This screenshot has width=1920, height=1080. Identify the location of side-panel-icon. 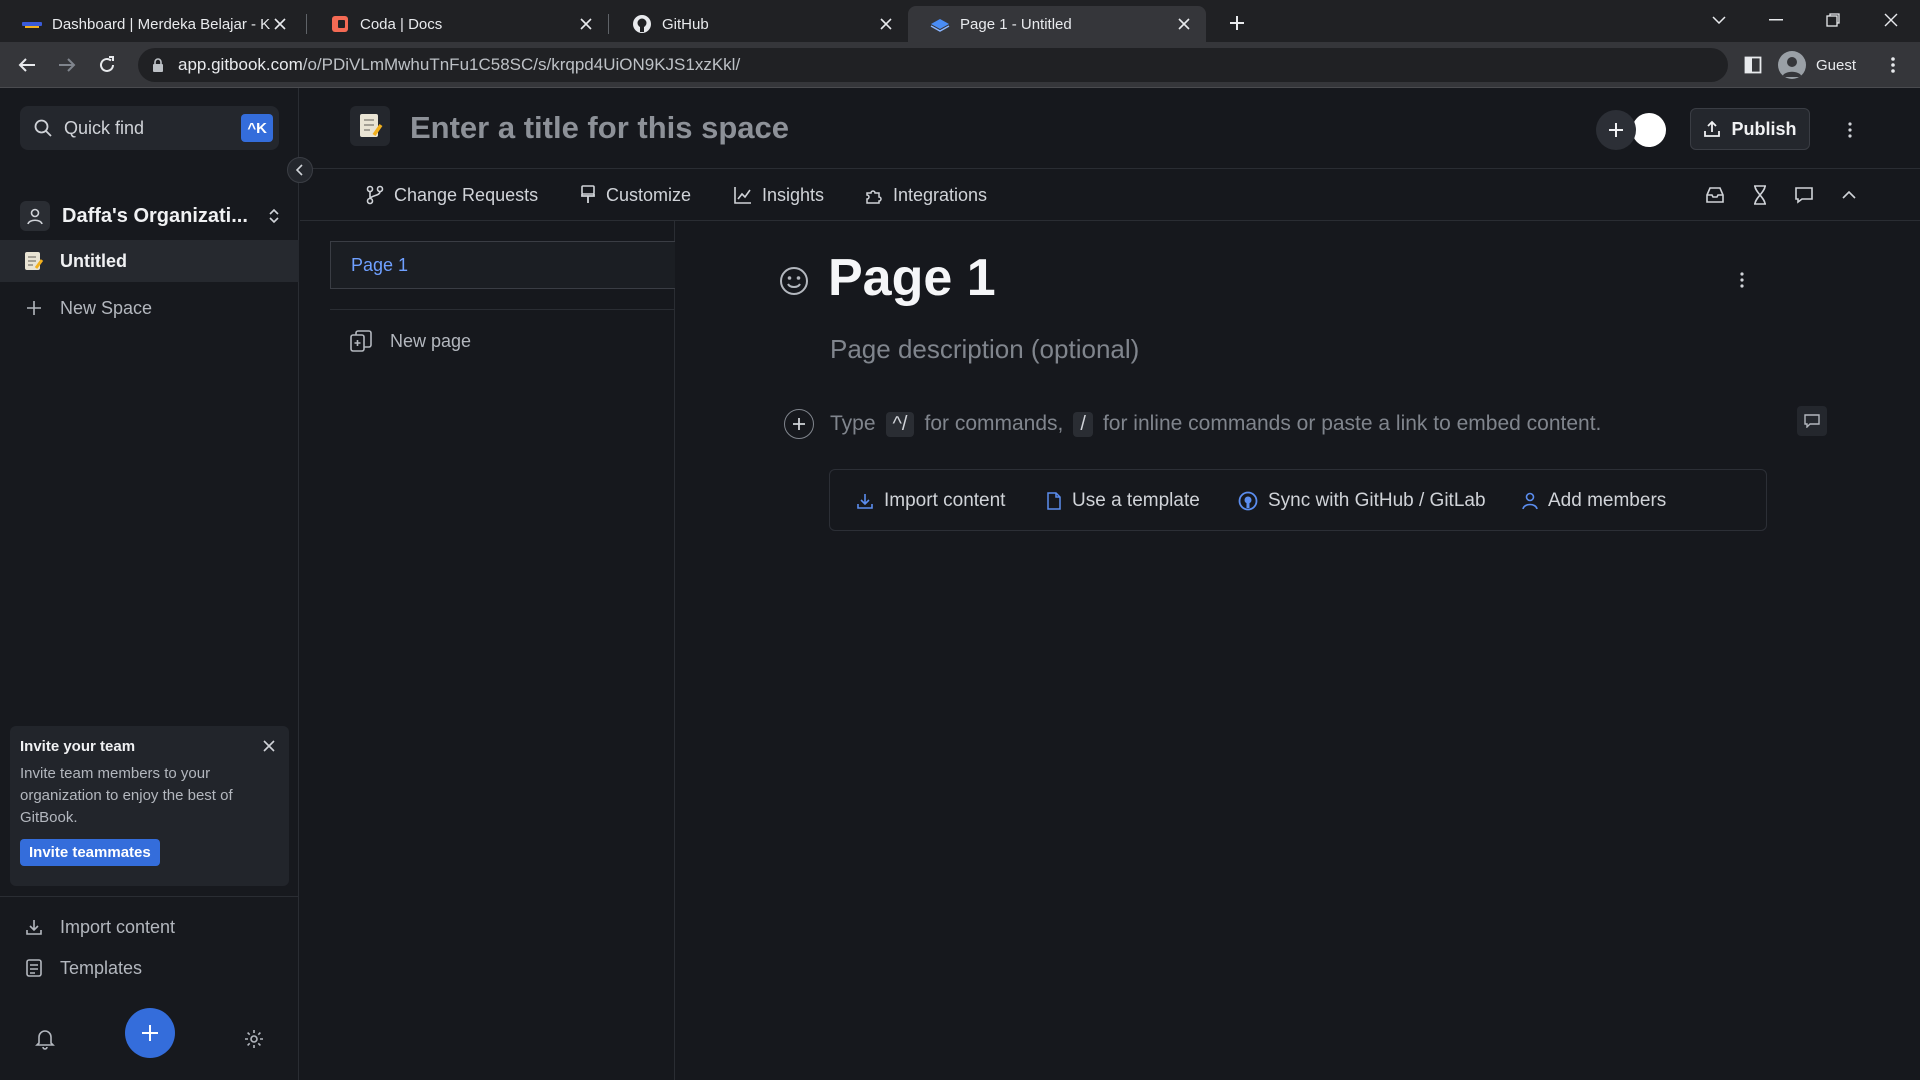
(1753, 65).